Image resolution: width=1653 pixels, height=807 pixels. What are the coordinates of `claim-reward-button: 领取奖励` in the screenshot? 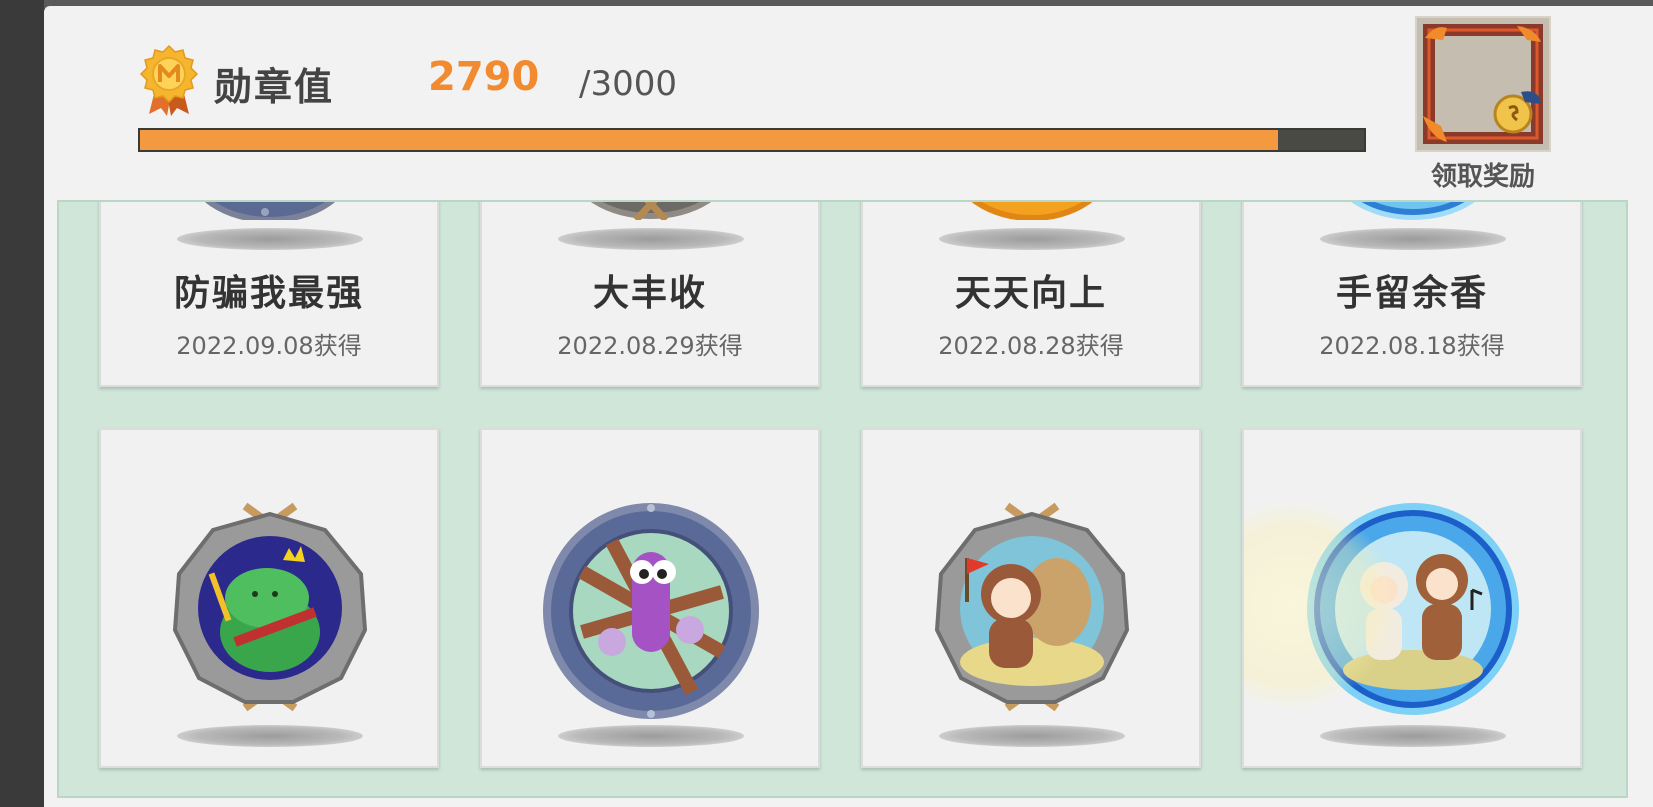 It's located at (1483, 104).